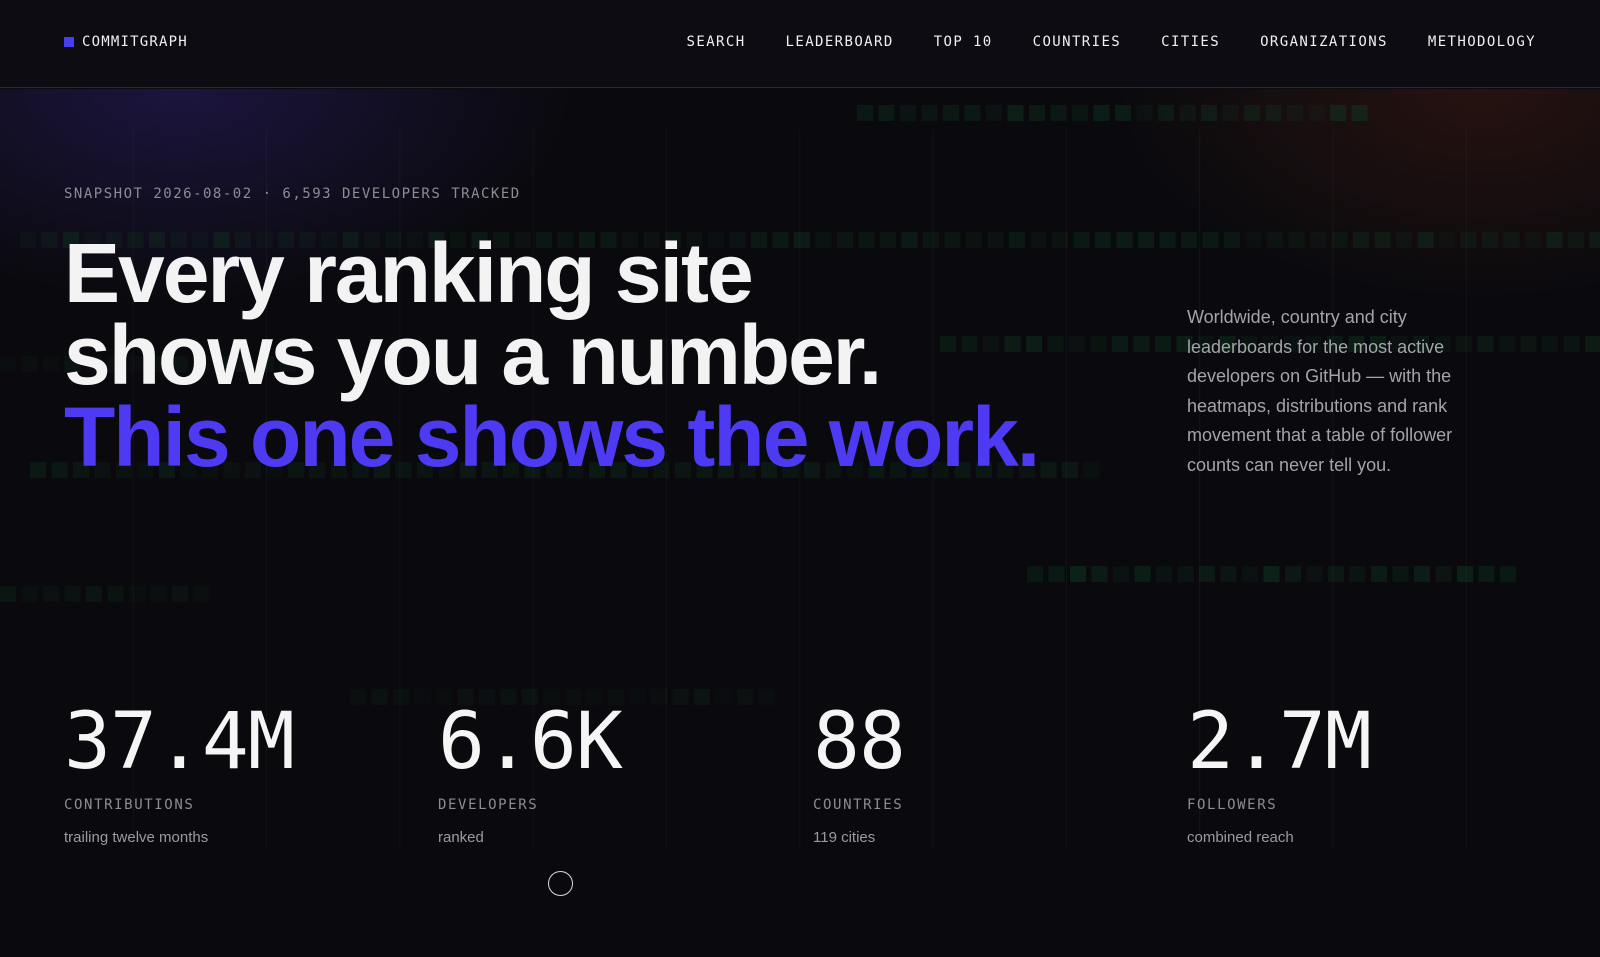 The width and height of the screenshot is (1600, 957). What do you see at coordinates (136, 837) in the screenshot?
I see `stat-subtext: trailing twelve months` at bounding box center [136, 837].